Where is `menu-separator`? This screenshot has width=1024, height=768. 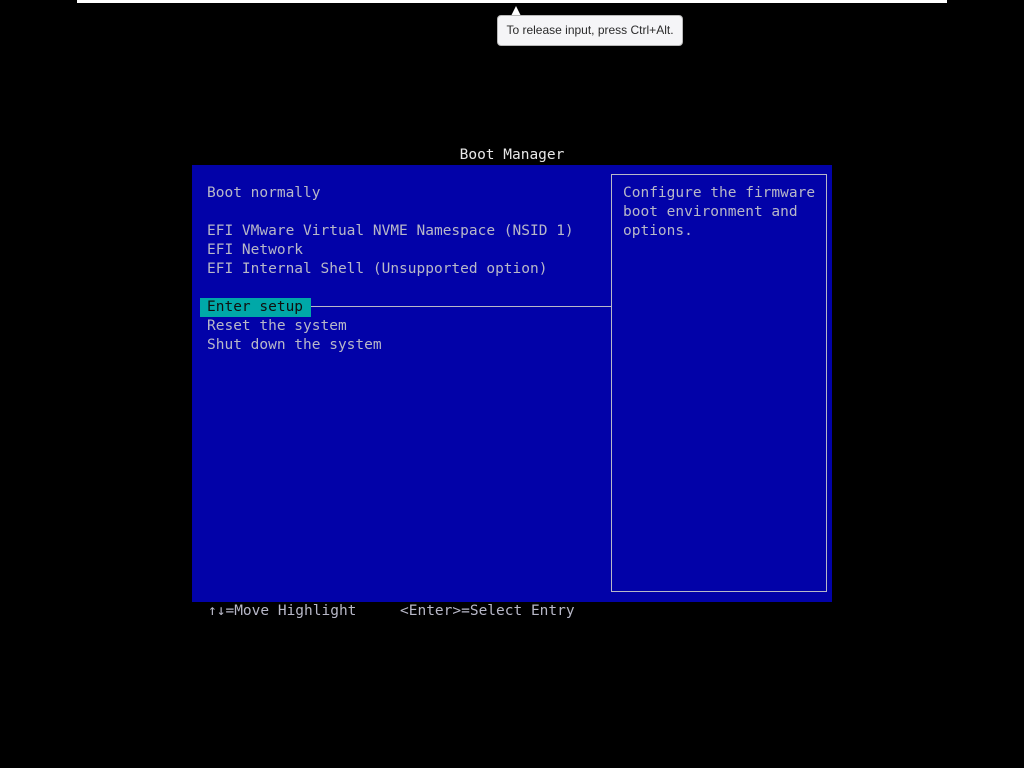 menu-separator is located at coordinates (457, 306).